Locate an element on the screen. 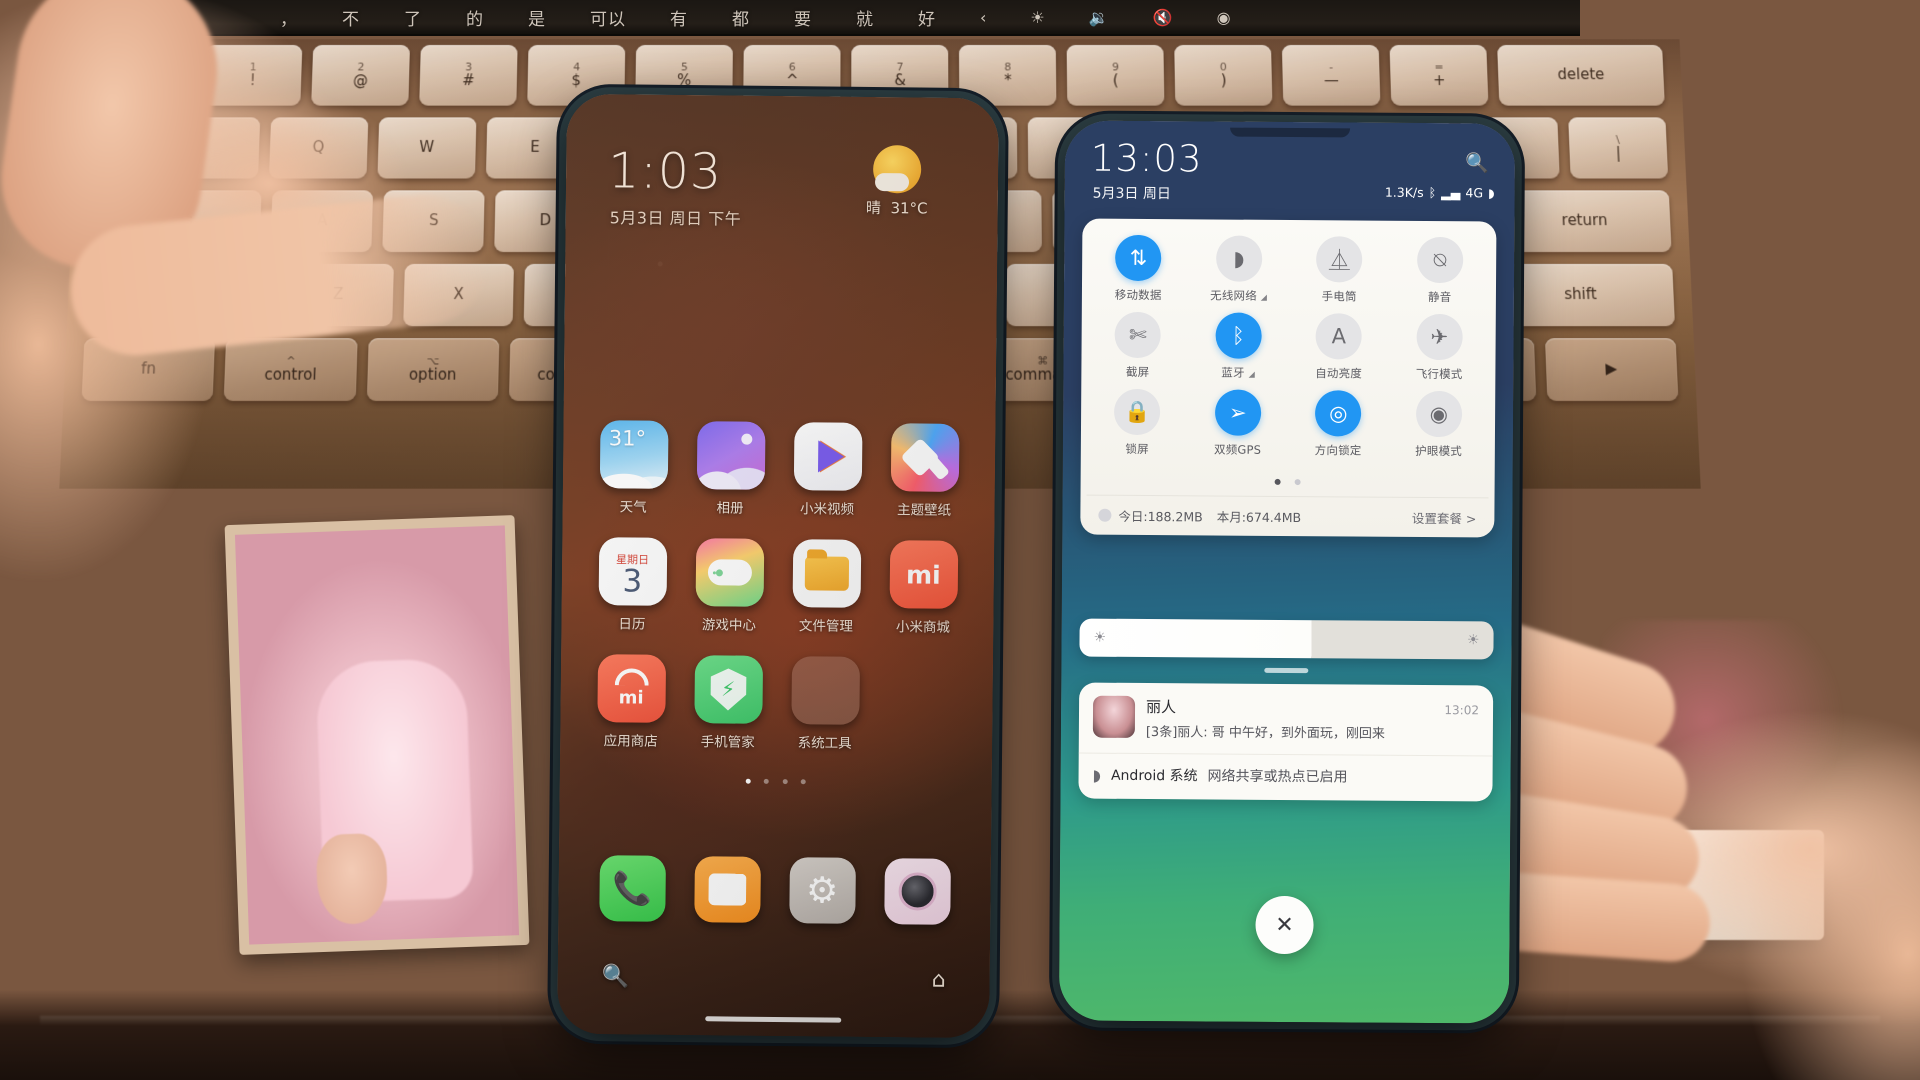 The height and width of the screenshot is (1080, 1920). app-row: 星期日 3 日历 游戏中心 文件管理 mi 小米商城 is located at coordinates (777, 587).